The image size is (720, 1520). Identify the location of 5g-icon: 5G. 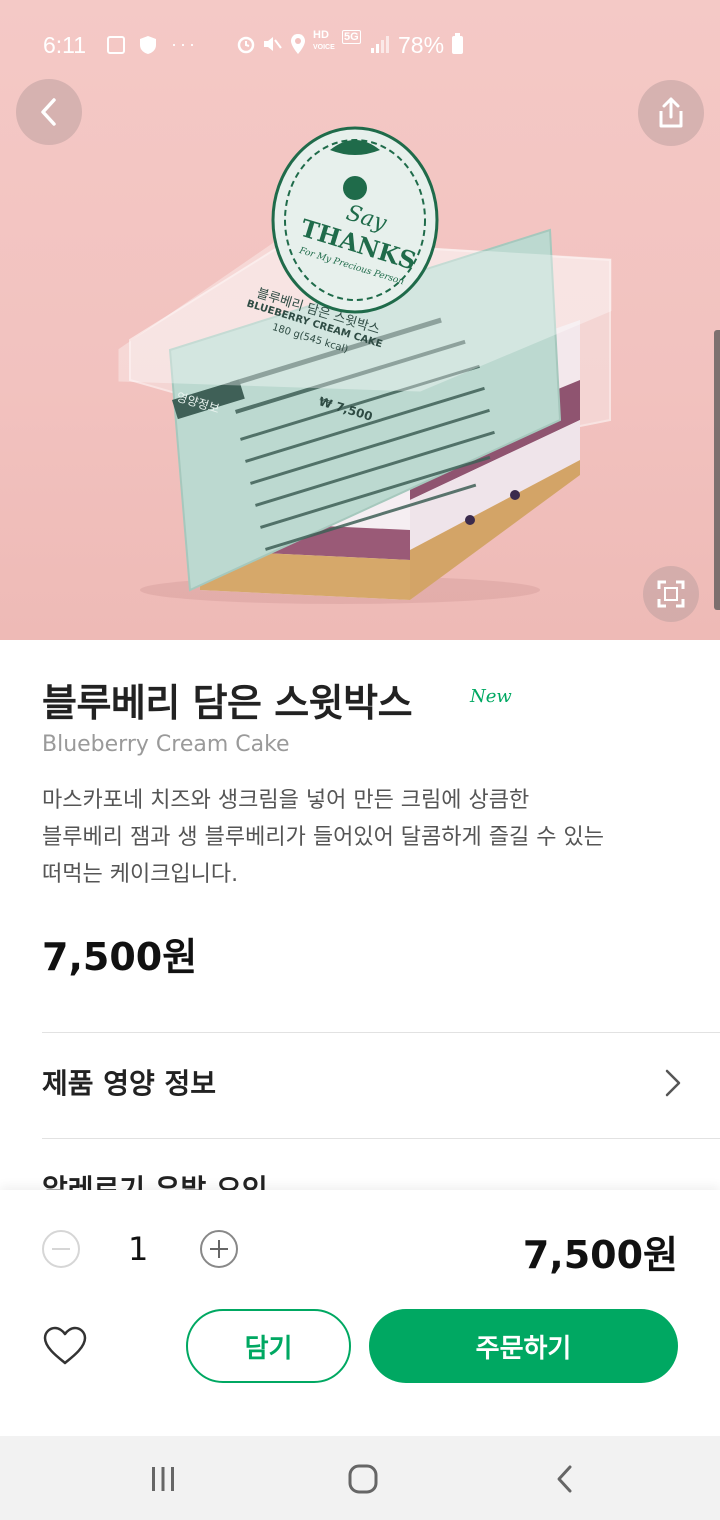
(351, 37).